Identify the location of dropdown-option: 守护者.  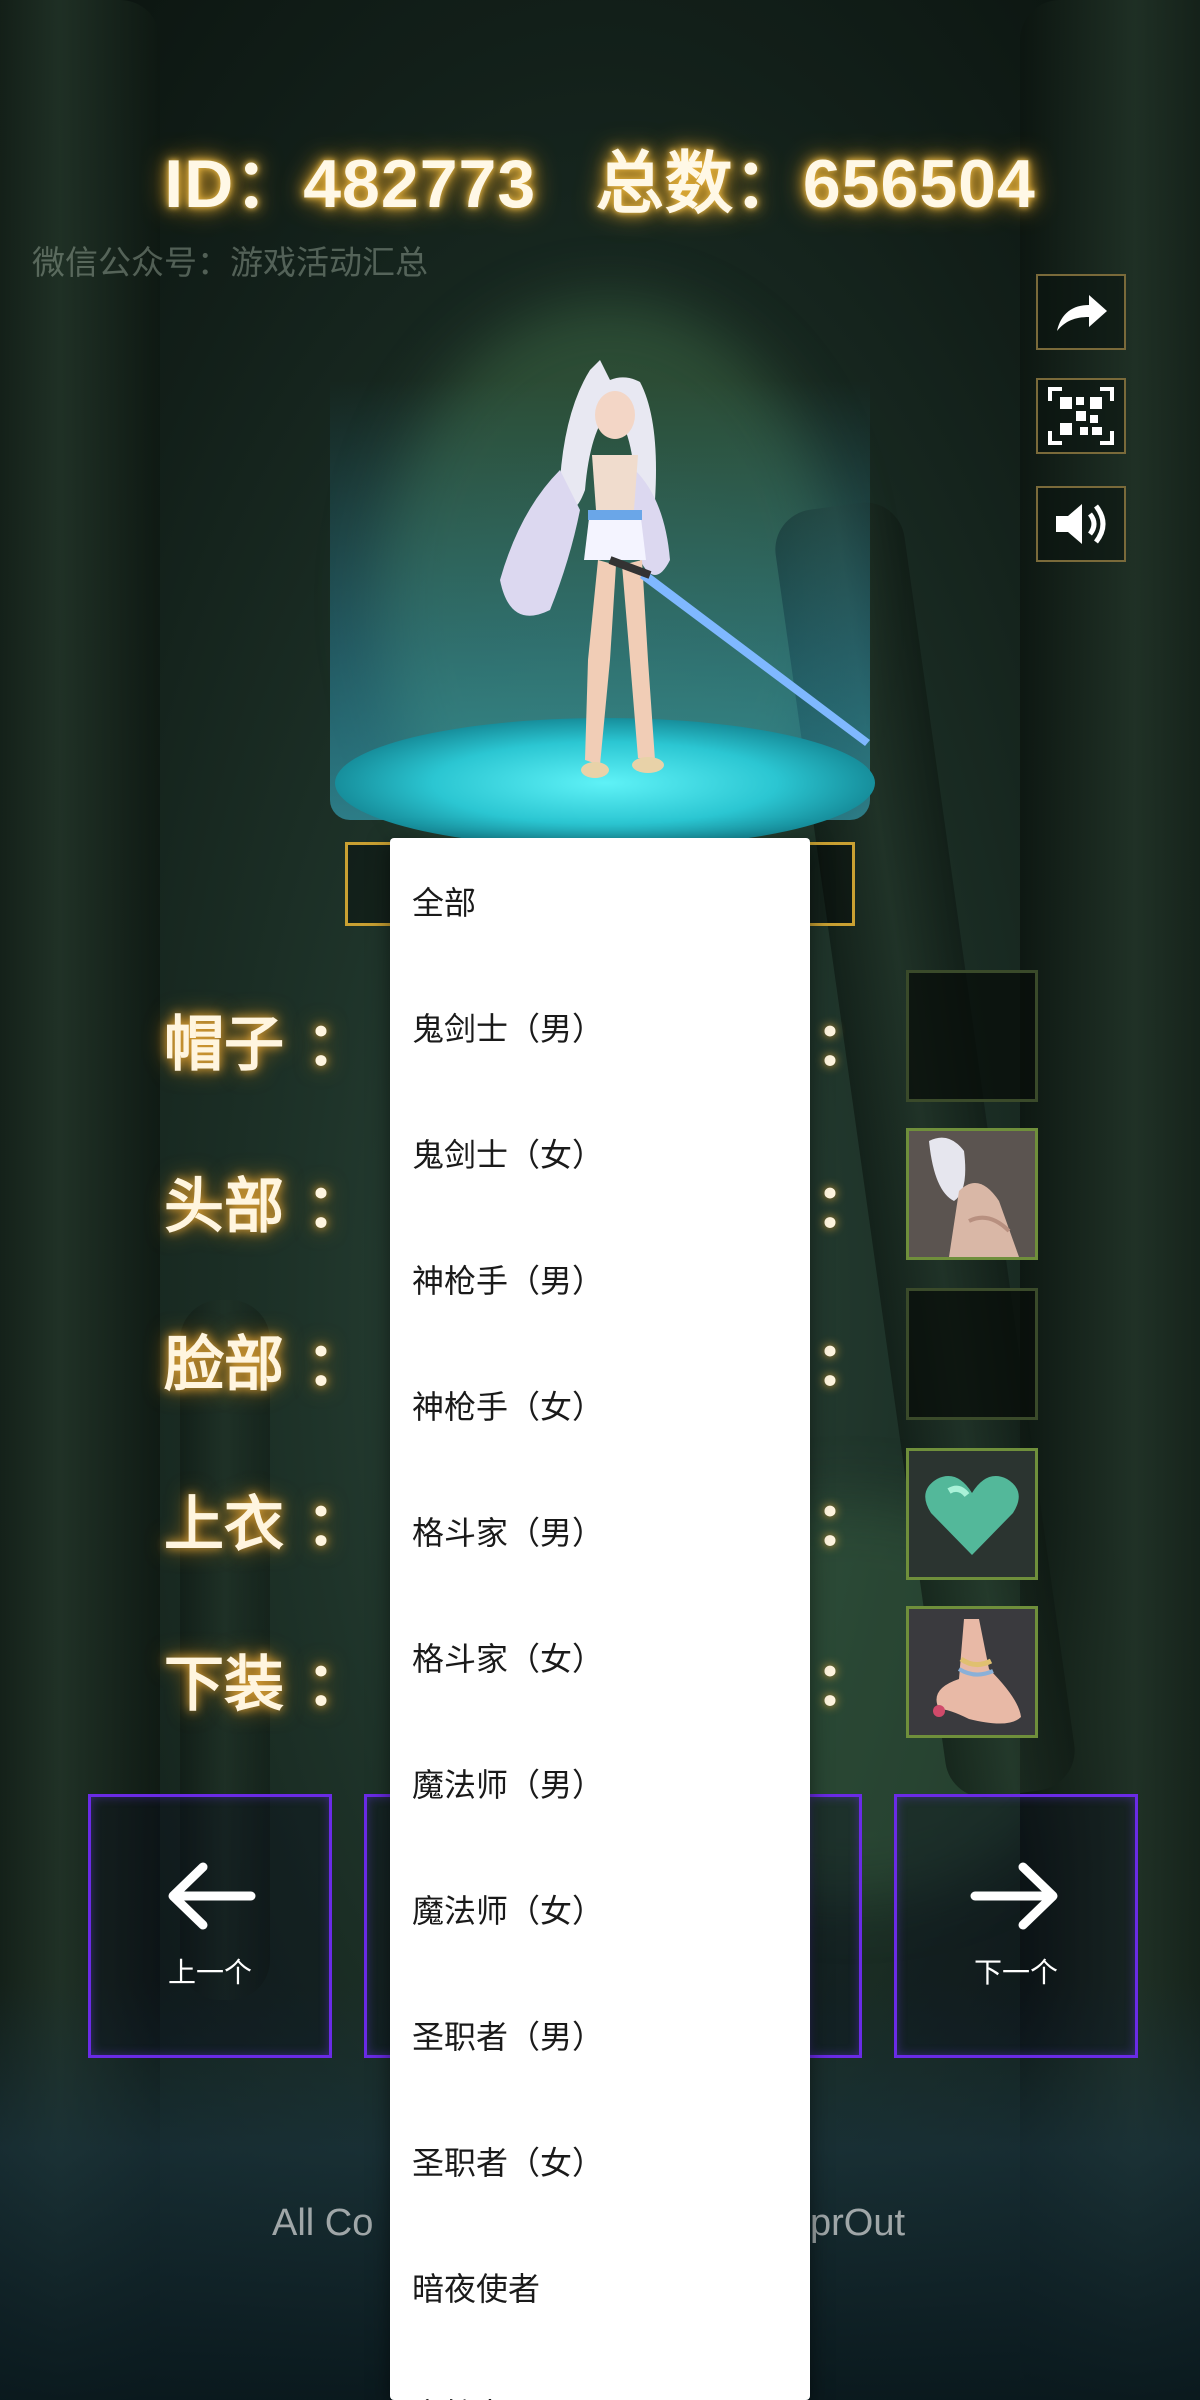
(600, 2375).